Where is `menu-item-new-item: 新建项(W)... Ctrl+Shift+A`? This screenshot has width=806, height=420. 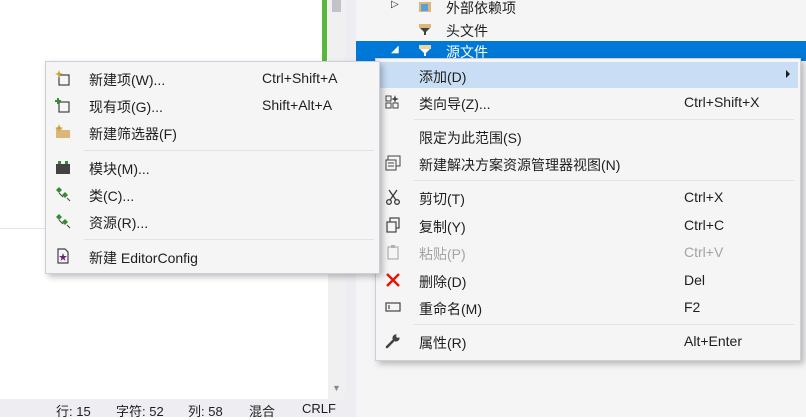 menu-item-new-item: 新建项(W)... Ctrl+Shift+A is located at coordinates (212, 78).